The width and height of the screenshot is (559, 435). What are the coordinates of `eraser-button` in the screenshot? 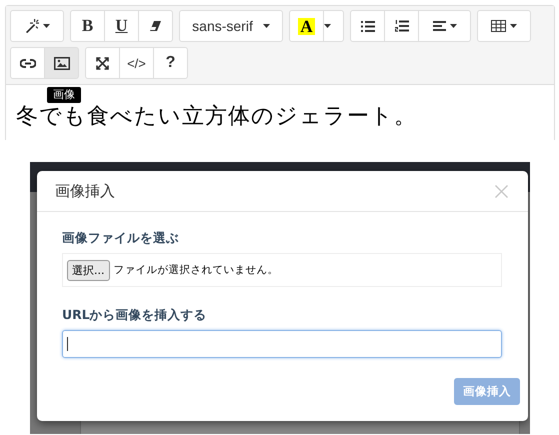 It's located at (155, 26).